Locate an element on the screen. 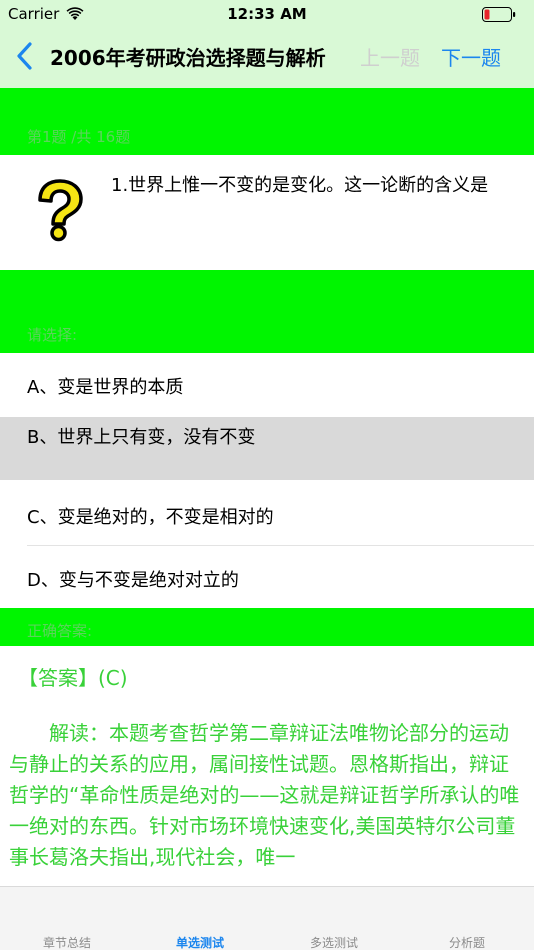 The image size is (534, 950). option-c-label: C、变是绝对的，不变是相对的 is located at coordinates (150, 517).